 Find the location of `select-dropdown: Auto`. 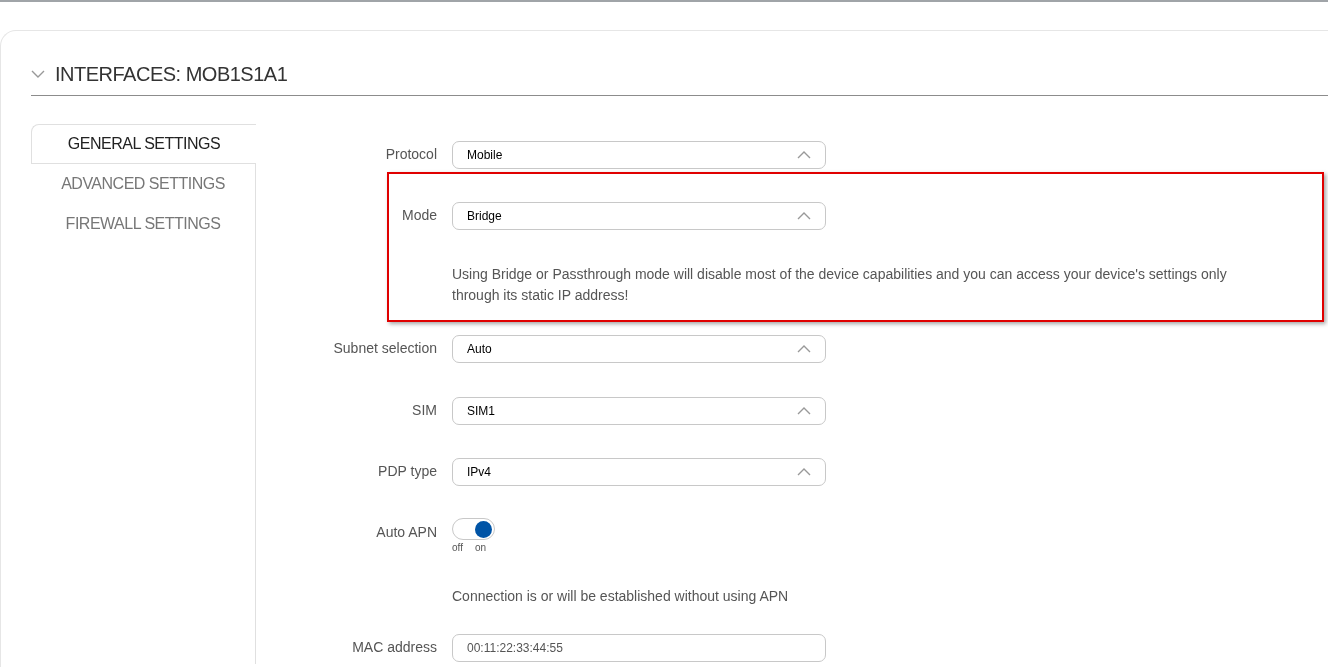

select-dropdown: Auto is located at coordinates (639, 348).